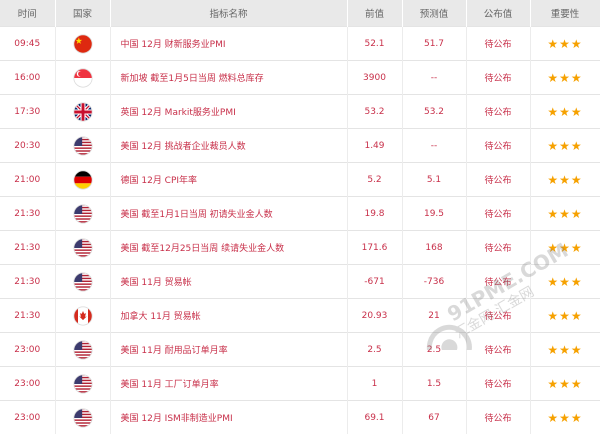  Describe the element at coordinates (434, 282) in the screenshot. I see `row-forecast: -736` at that location.